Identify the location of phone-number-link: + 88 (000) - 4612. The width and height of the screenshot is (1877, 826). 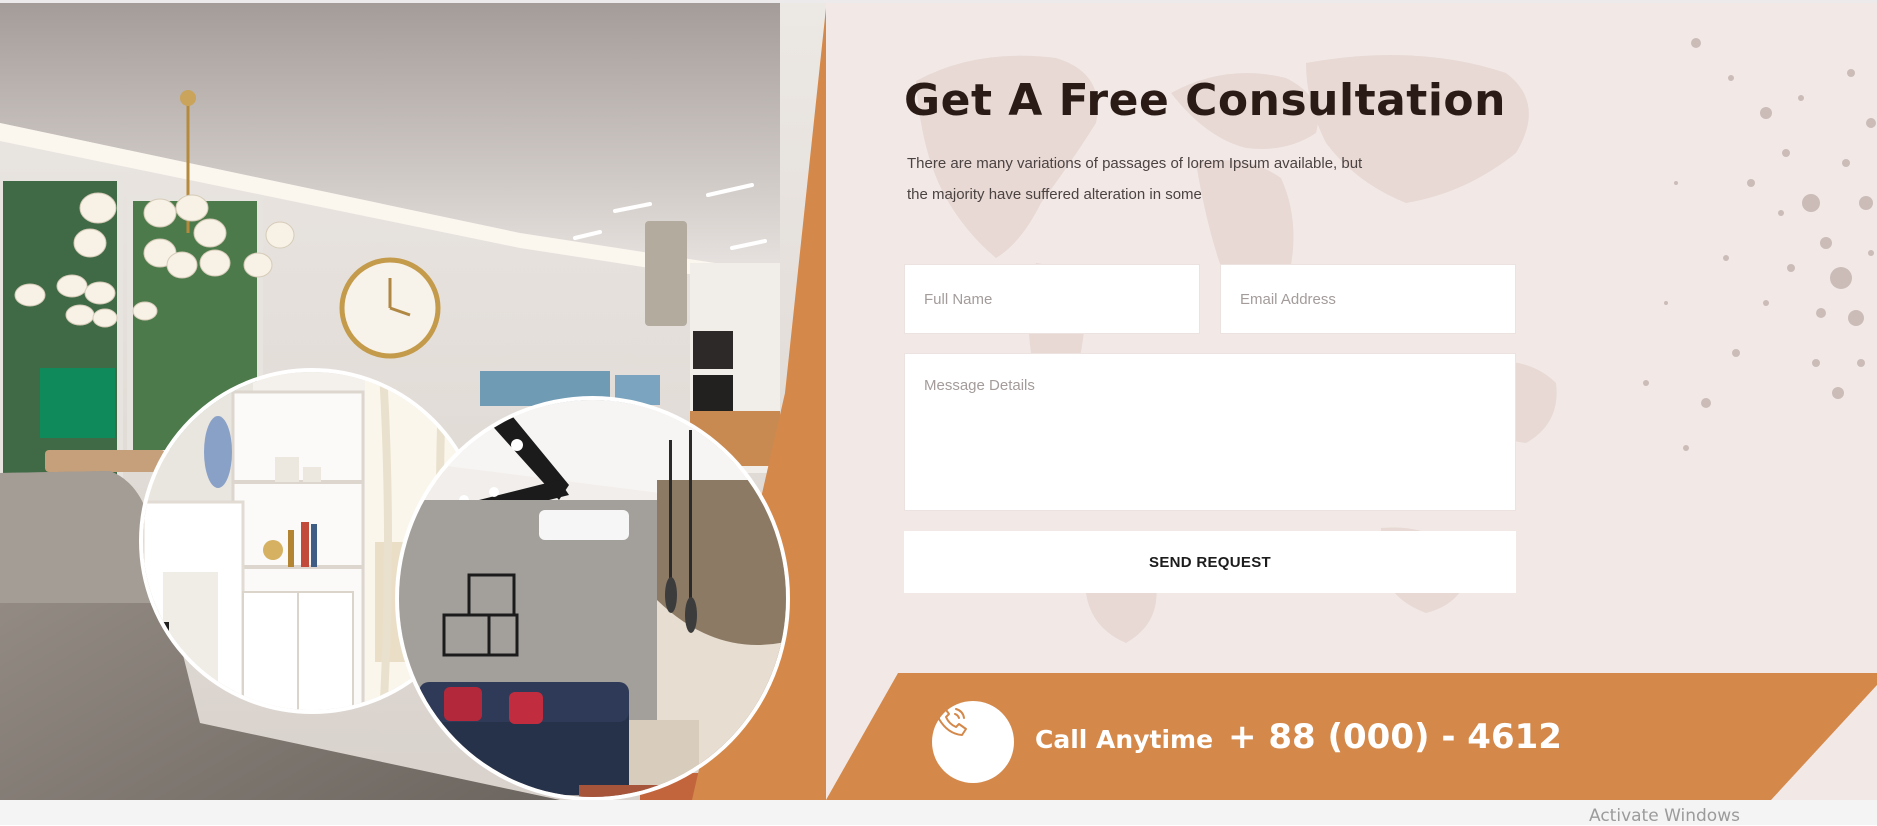
(1395, 737).